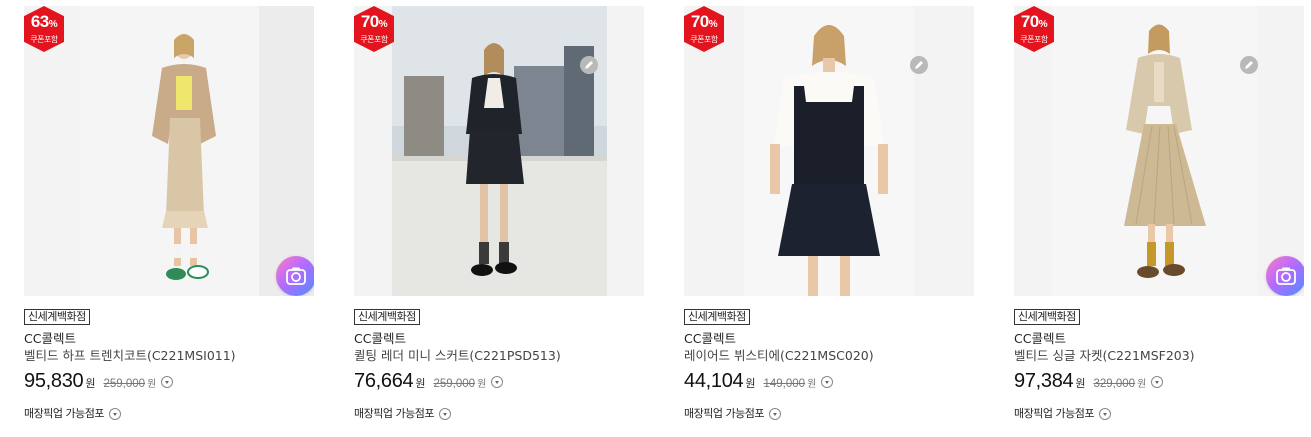 The image size is (1311, 437). I want to click on discount-value: 63, so click(39, 21).